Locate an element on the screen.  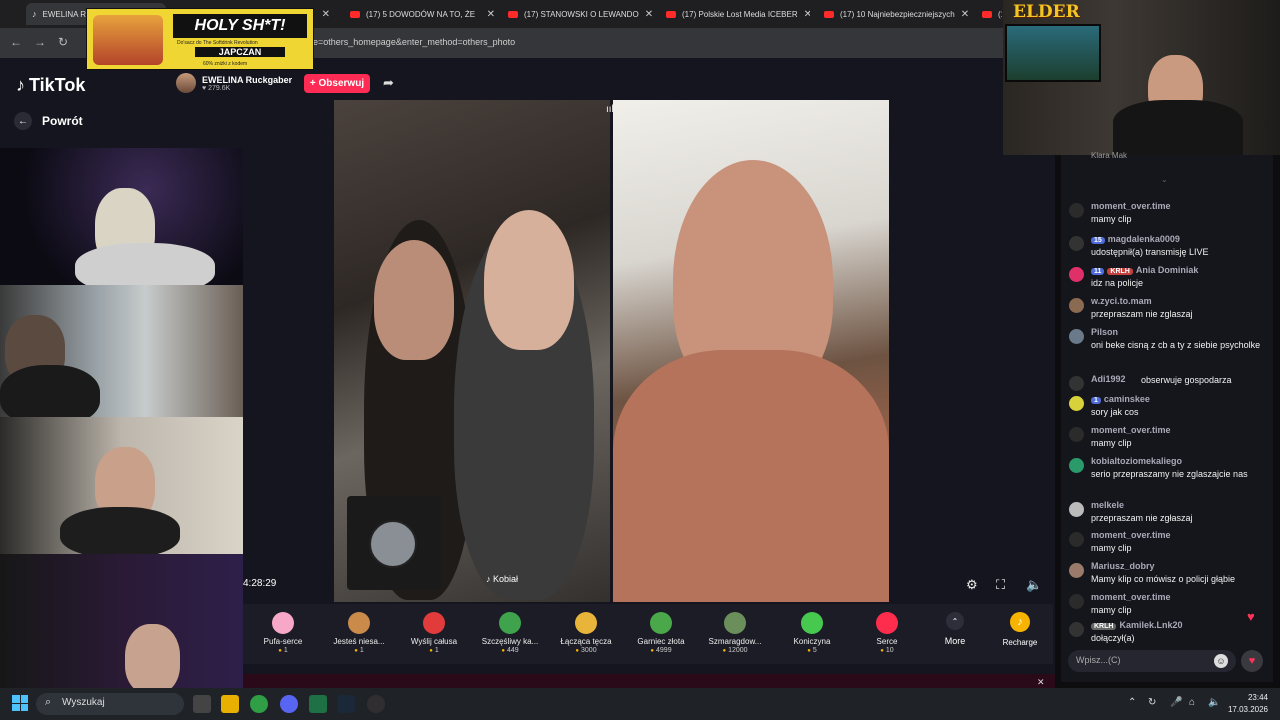
chat-username: kobialtoziomekaliego is located at coordinates (1136, 461).